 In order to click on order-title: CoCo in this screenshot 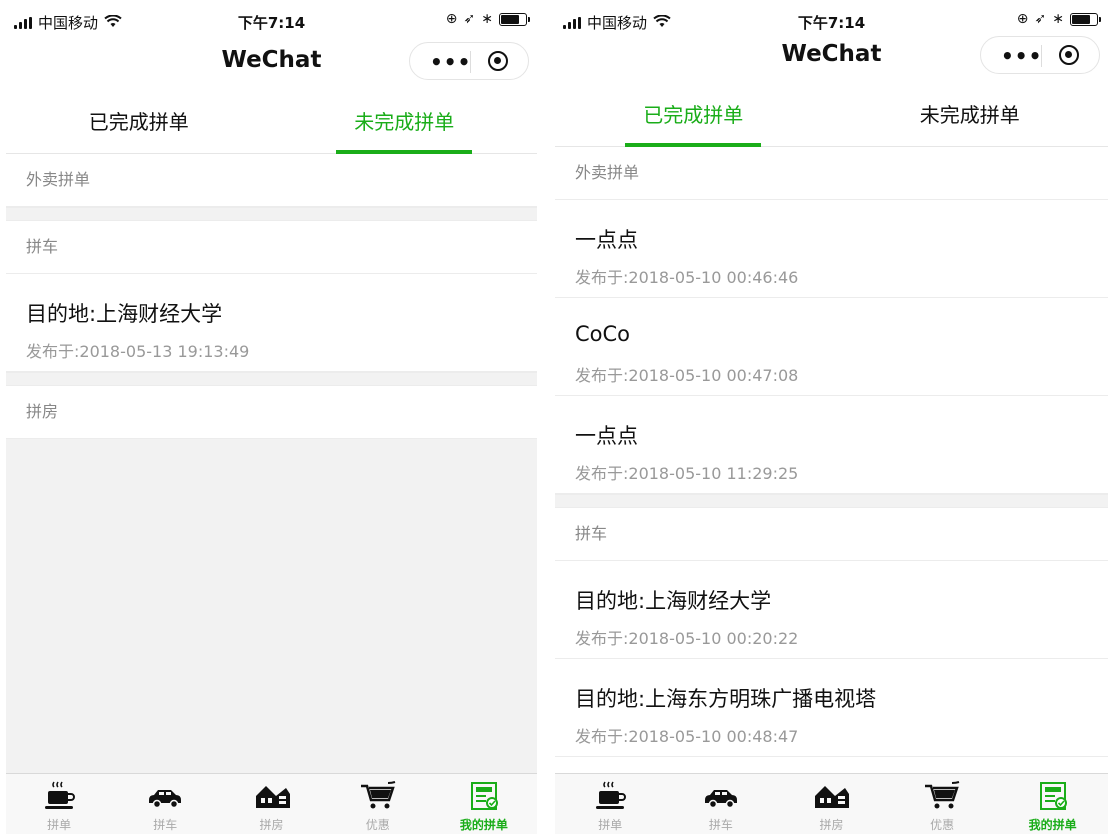, I will do `click(603, 334)`.